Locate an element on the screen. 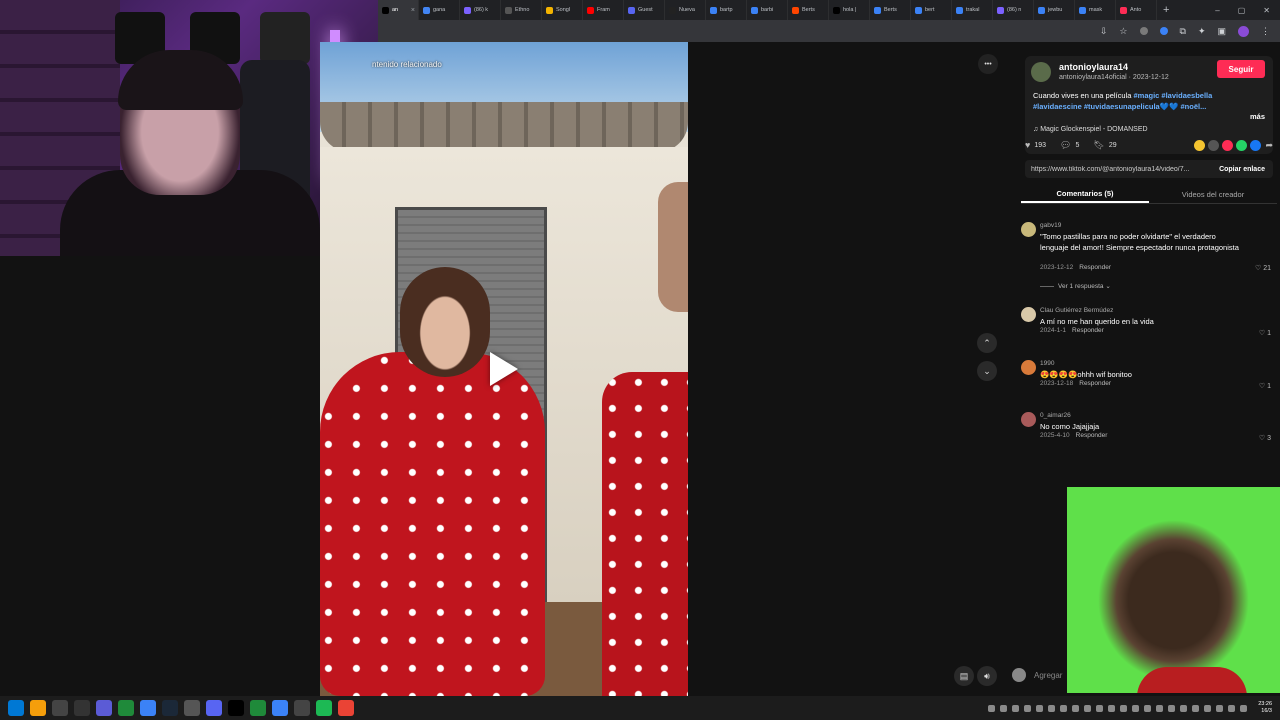 This screenshot has width=1280, height=720. share-arrow-icon: ➦ is located at coordinates (1269, 145).